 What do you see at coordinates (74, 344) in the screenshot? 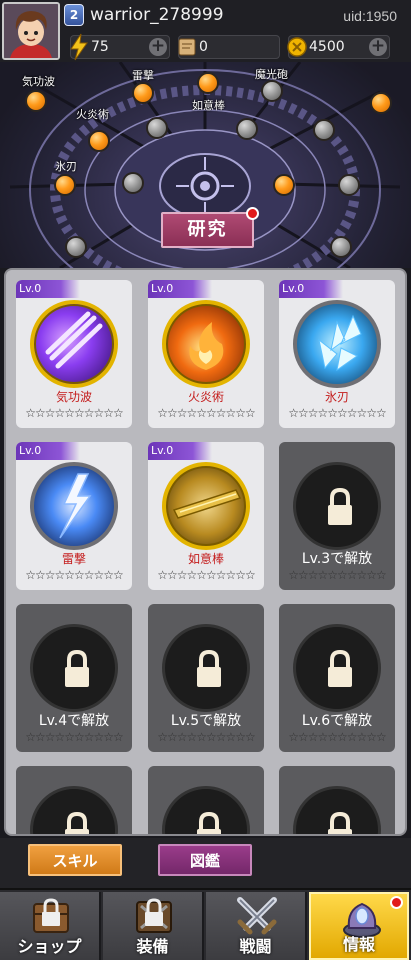
I see `energy-wave-icon` at bounding box center [74, 344].